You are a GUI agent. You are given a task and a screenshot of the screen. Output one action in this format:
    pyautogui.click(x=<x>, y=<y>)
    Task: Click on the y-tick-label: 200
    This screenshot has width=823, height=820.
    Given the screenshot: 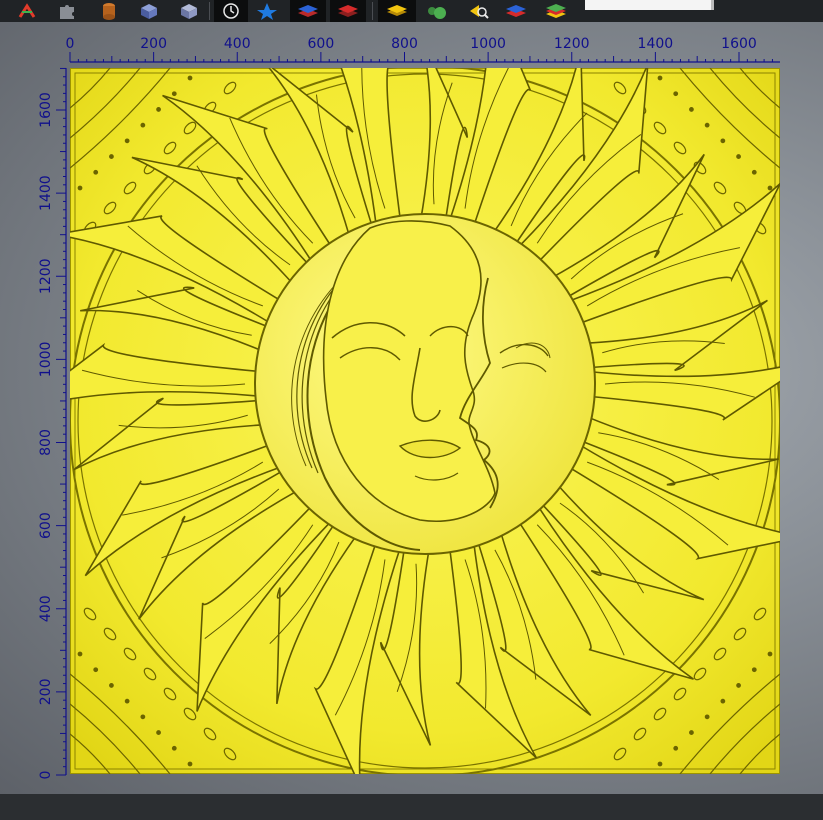 What is the action you would take?
    pyautogui.click(x=46, y=692)
    